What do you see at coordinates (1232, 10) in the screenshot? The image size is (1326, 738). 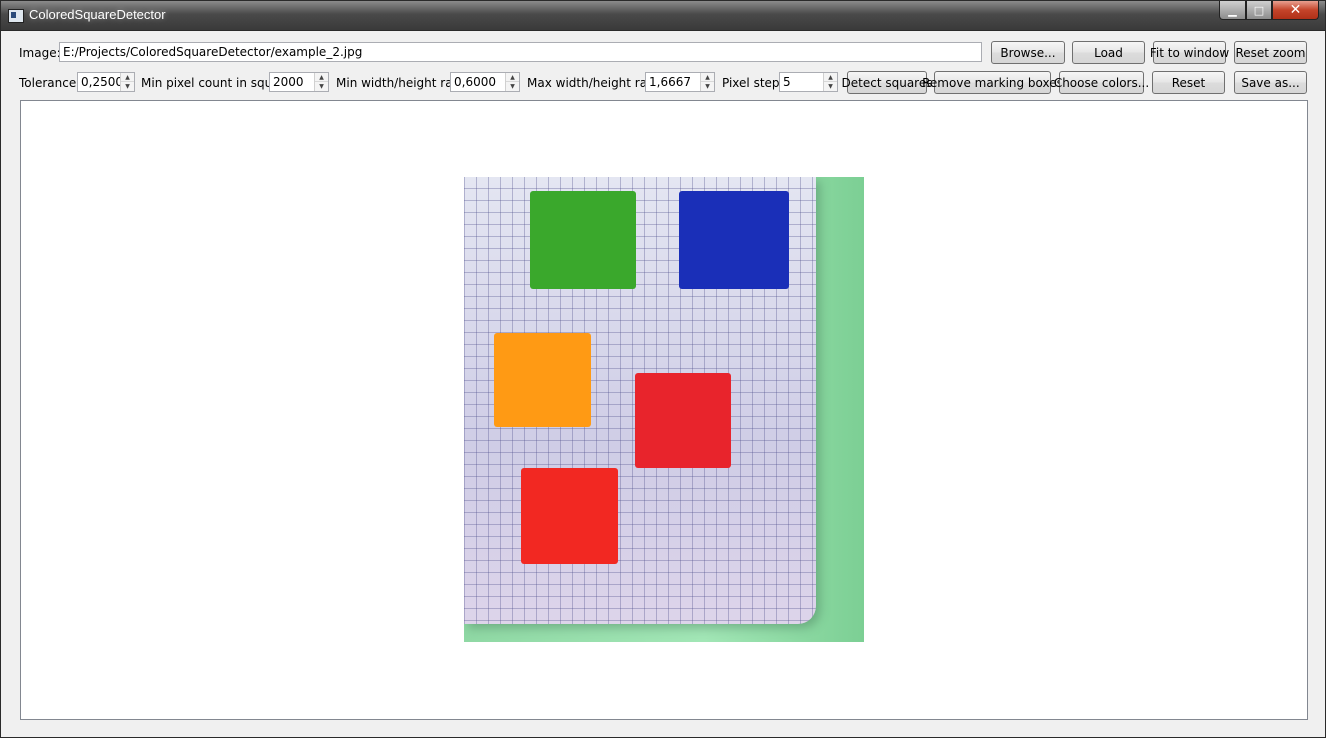 I see `minimize-button: ▁` at bounding box center [1232, 10].